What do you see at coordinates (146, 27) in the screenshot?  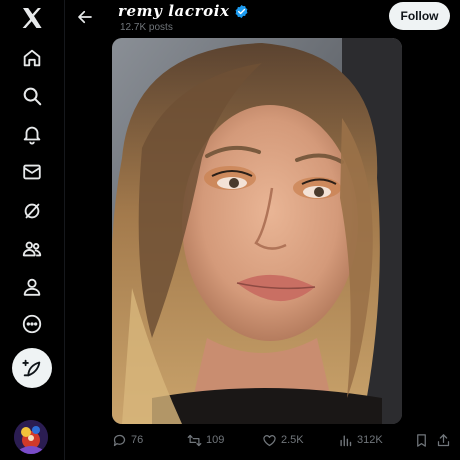 I see `post-count: 12.7K posts` at bounding box center [146, 27].